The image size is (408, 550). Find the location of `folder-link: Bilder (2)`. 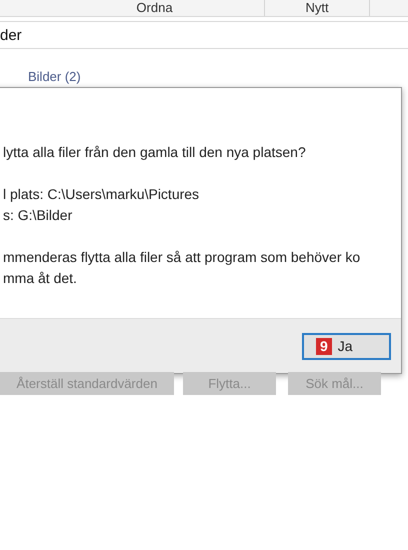

folder-link: Bilder (2) is located at coordinates (54, 76).